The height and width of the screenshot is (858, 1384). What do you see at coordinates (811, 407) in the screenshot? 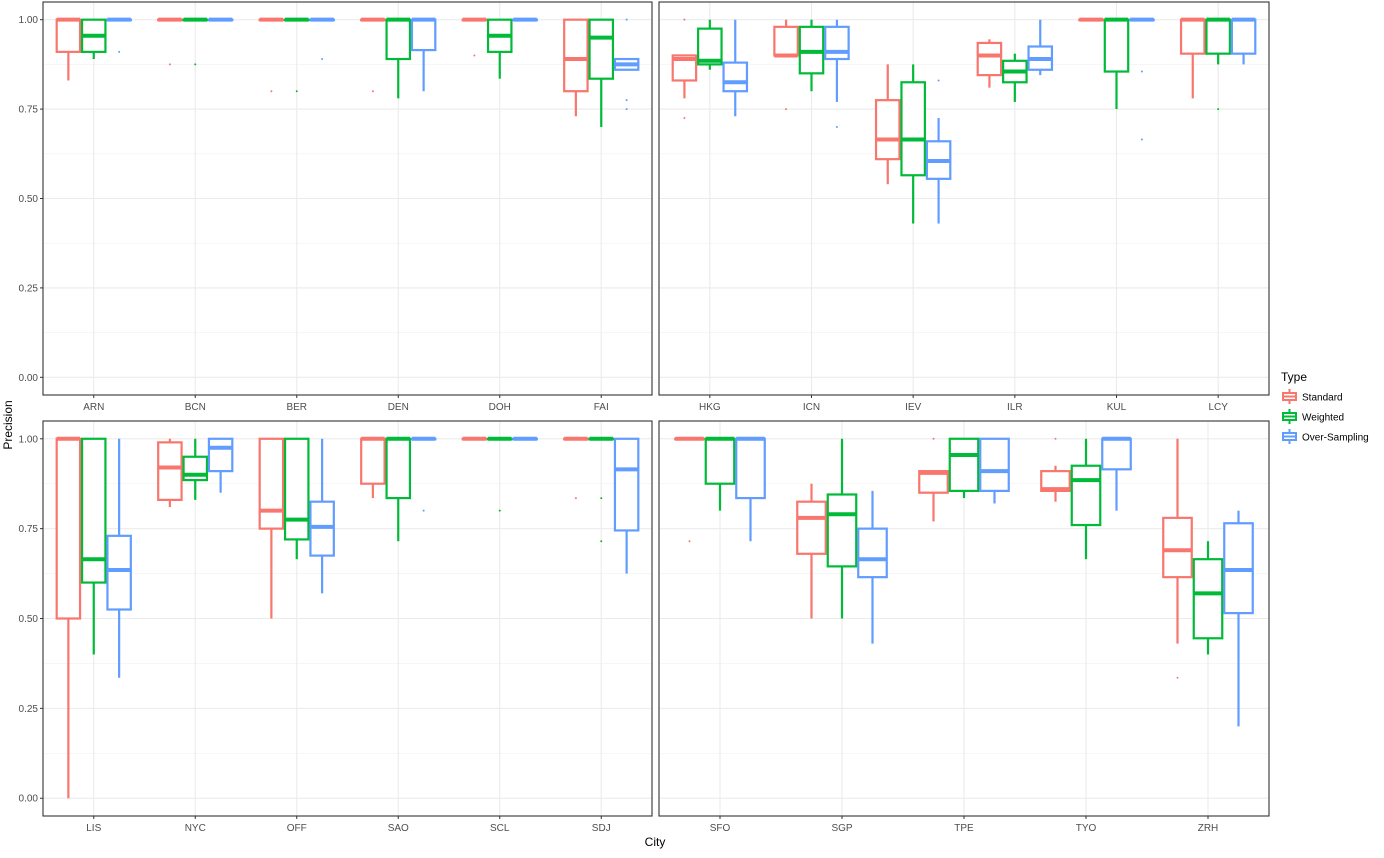
I see `x-tick-label: ICN` at bounding box center [811, 407].